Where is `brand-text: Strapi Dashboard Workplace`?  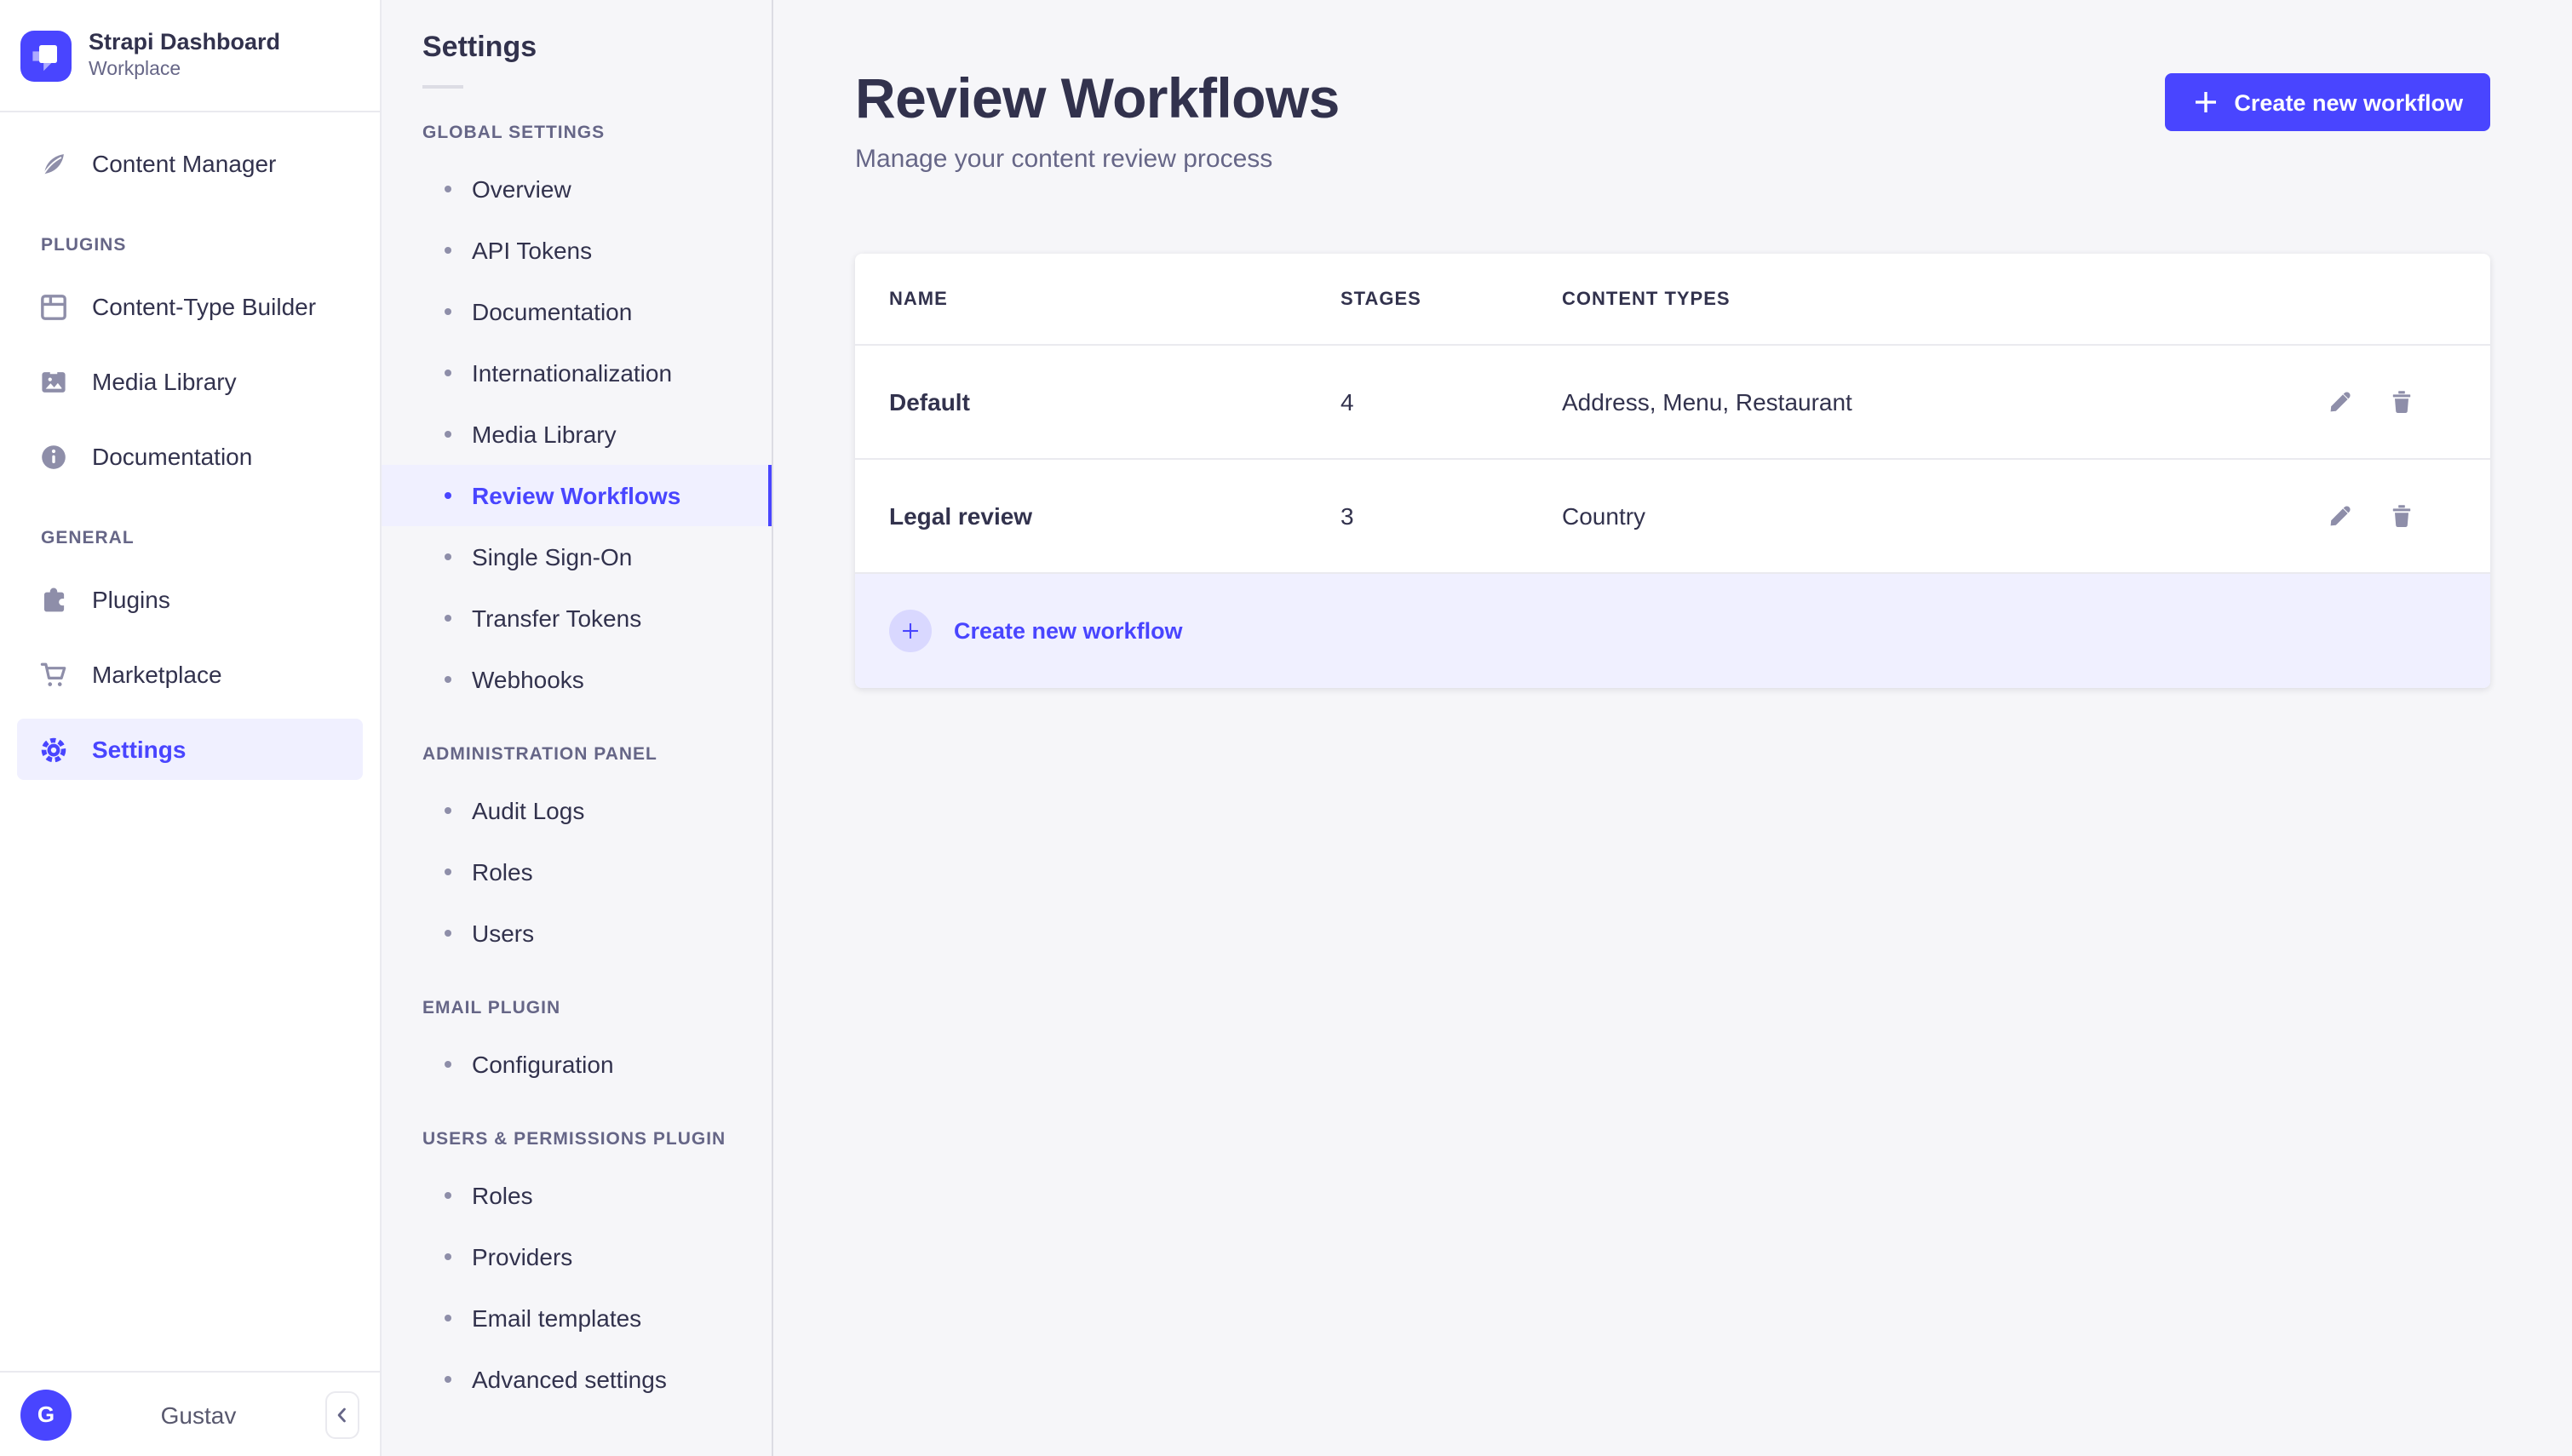
brand-text: Strapi Dashboard Workplace is located at coordinates (185, 56).